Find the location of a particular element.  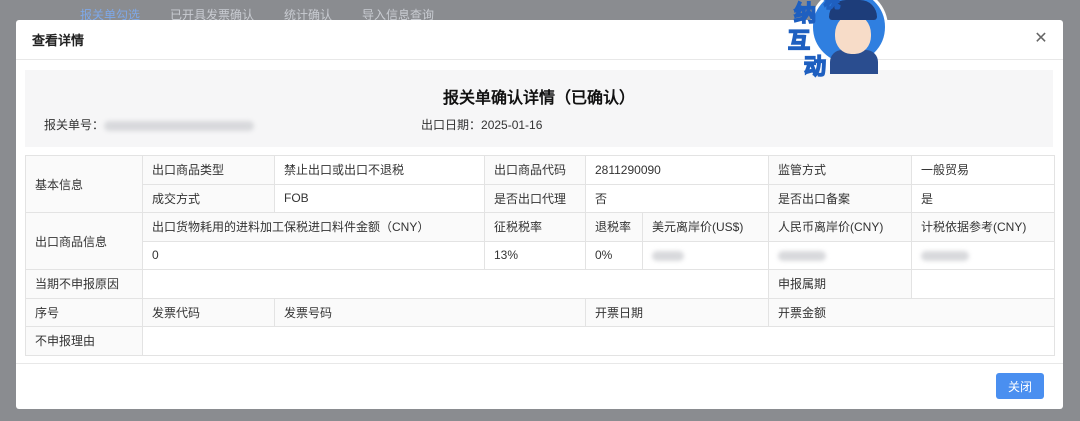

cny-fob-value is located at coordinates (840, 255).